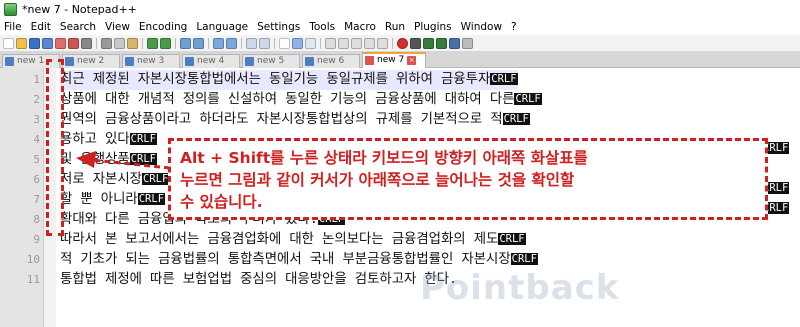  What do you see at coordinates (101, 179) in the screenshot?
I see `line-text: 저로 자본시장` at bounding box center [101, 179].